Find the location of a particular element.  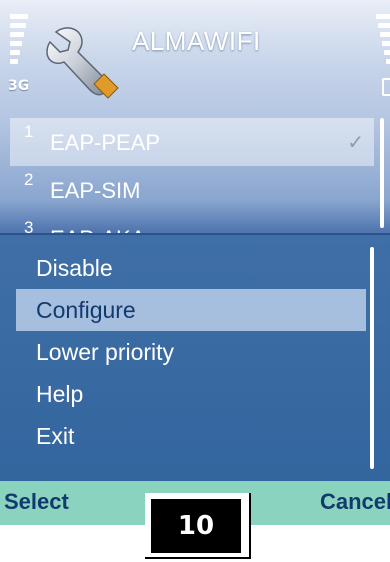

cancel-softkey: Cancel is located at coordinates (355, 502).